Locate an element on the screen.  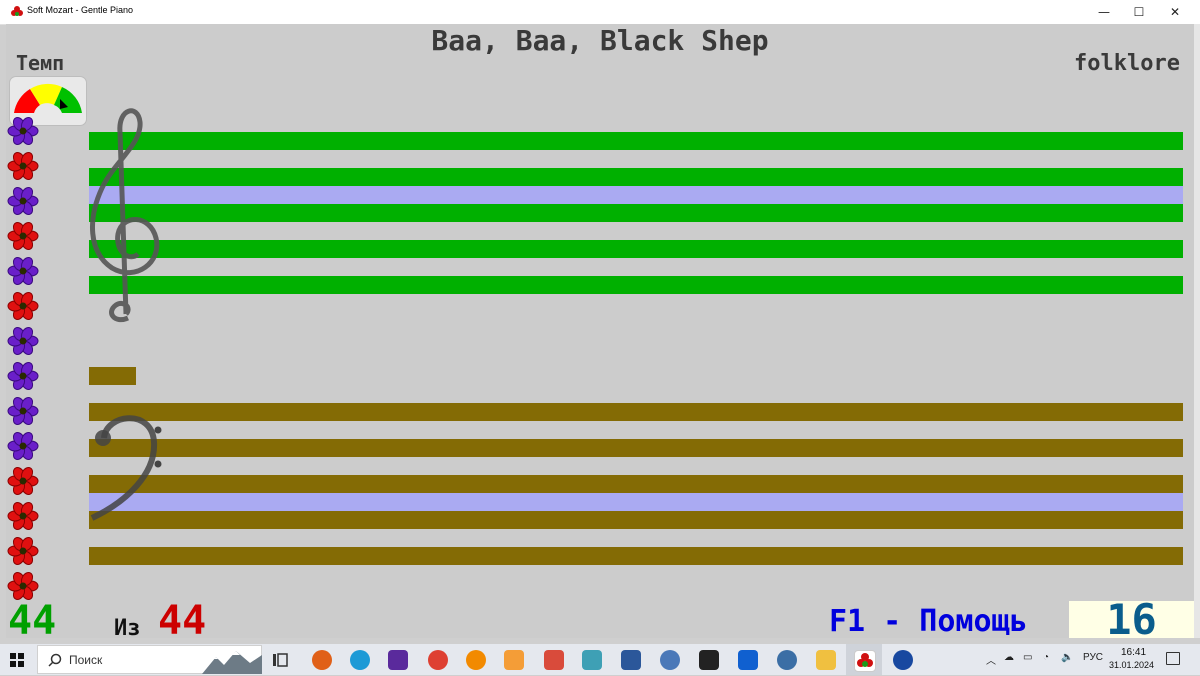
tempo-label: Темп is located at coordinates (40, 63).